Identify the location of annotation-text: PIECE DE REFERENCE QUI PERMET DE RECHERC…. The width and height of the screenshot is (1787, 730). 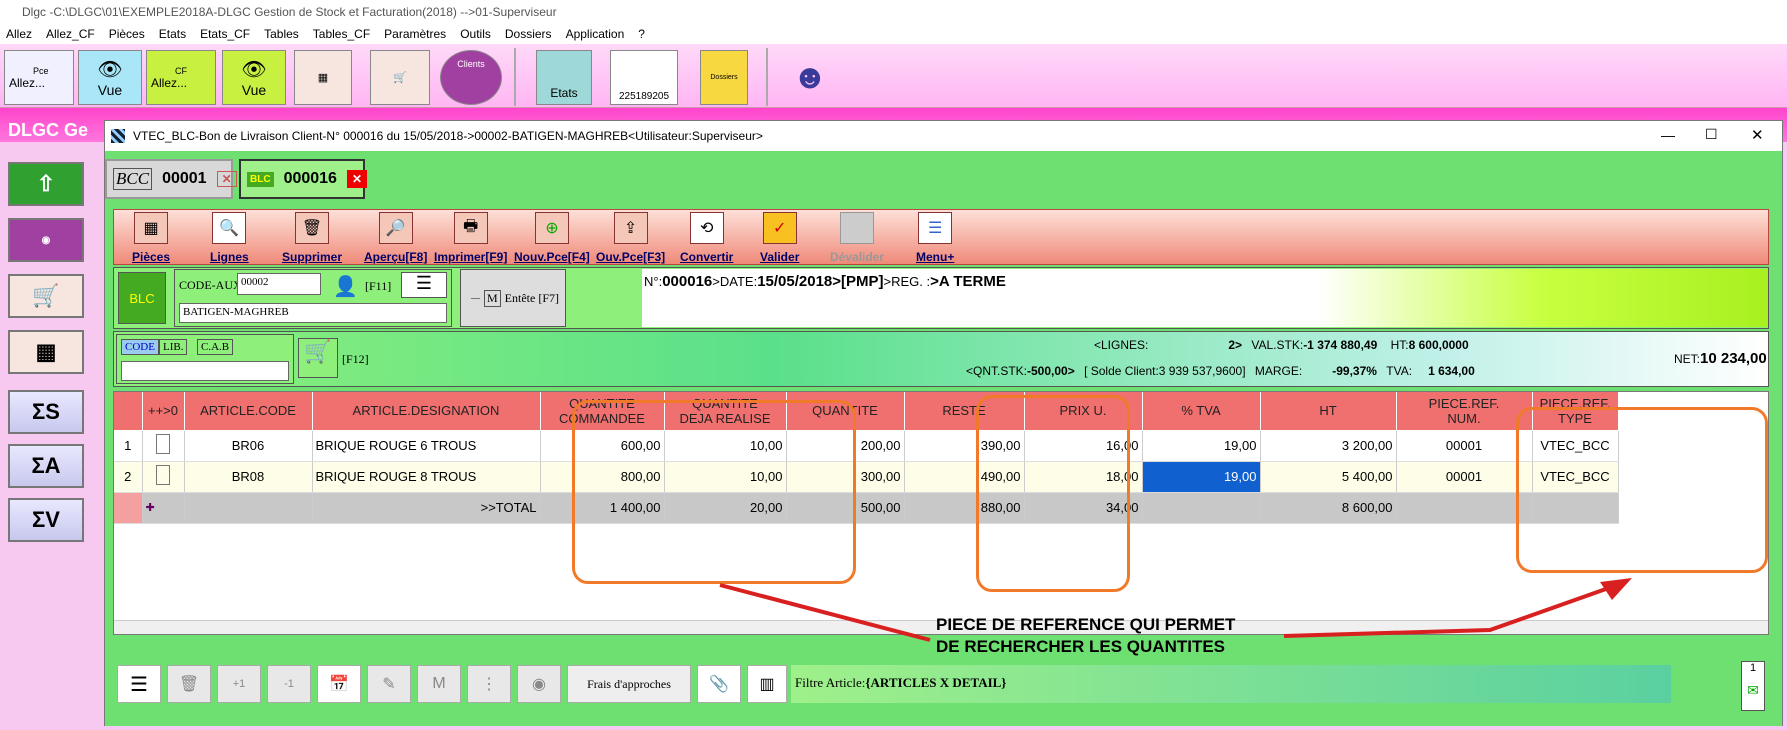
(1086, 635).